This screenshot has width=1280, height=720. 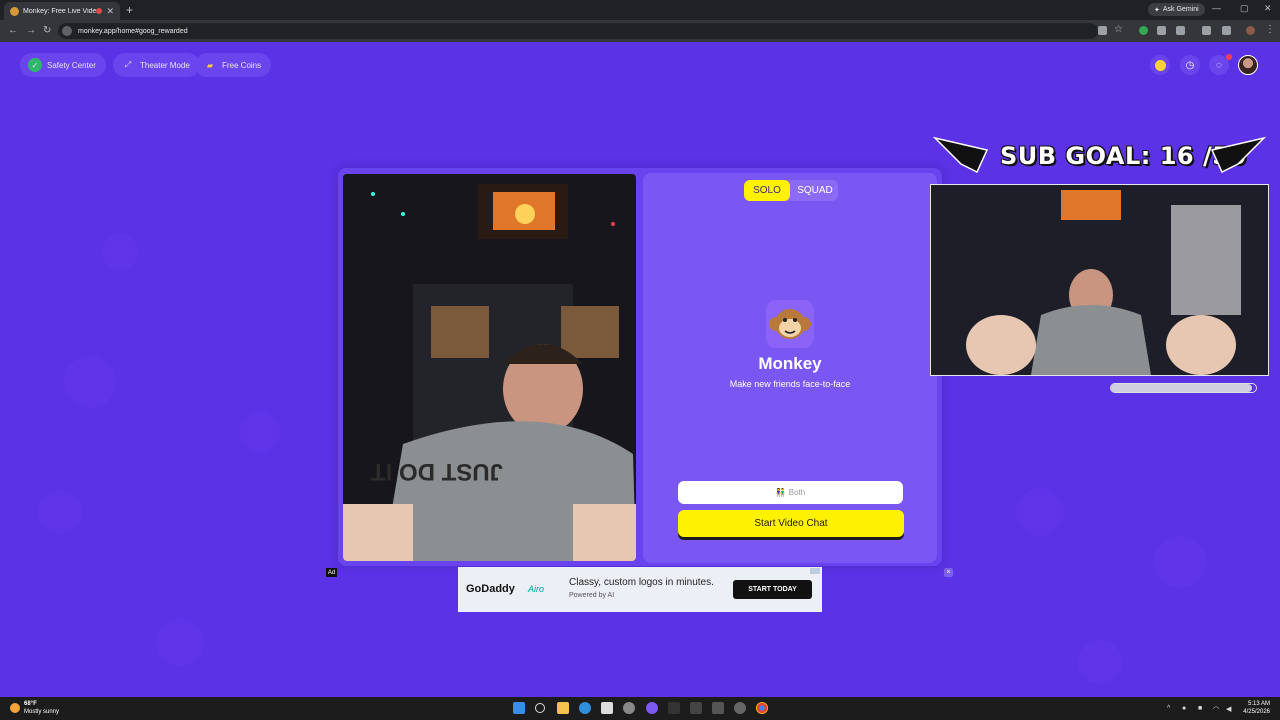 I want to click on microphone-icon: ●, so click(x=1184, y=708).